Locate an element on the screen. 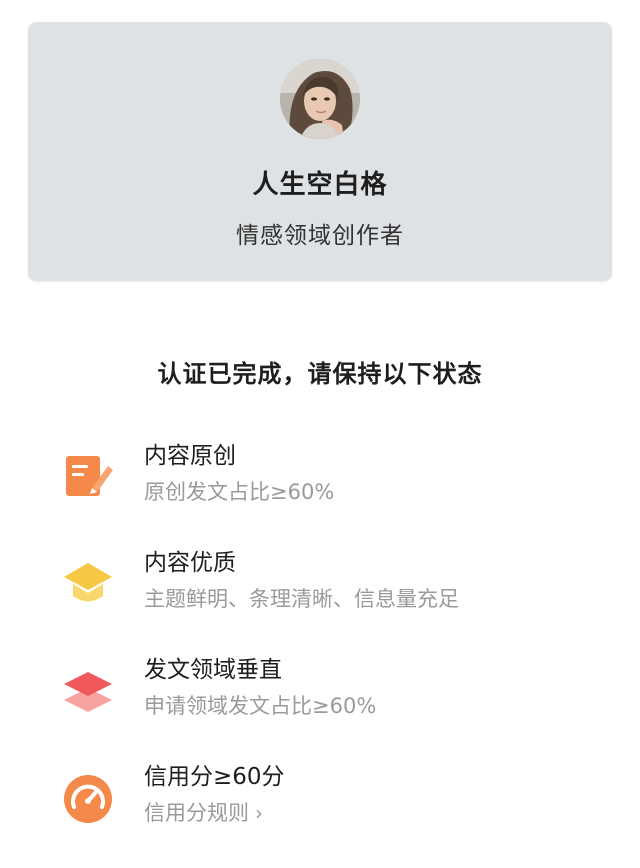  requirement-vertical-domain: 发文领域垂直 申请领域发文占比≥60% is located at coordinates (320, 695).